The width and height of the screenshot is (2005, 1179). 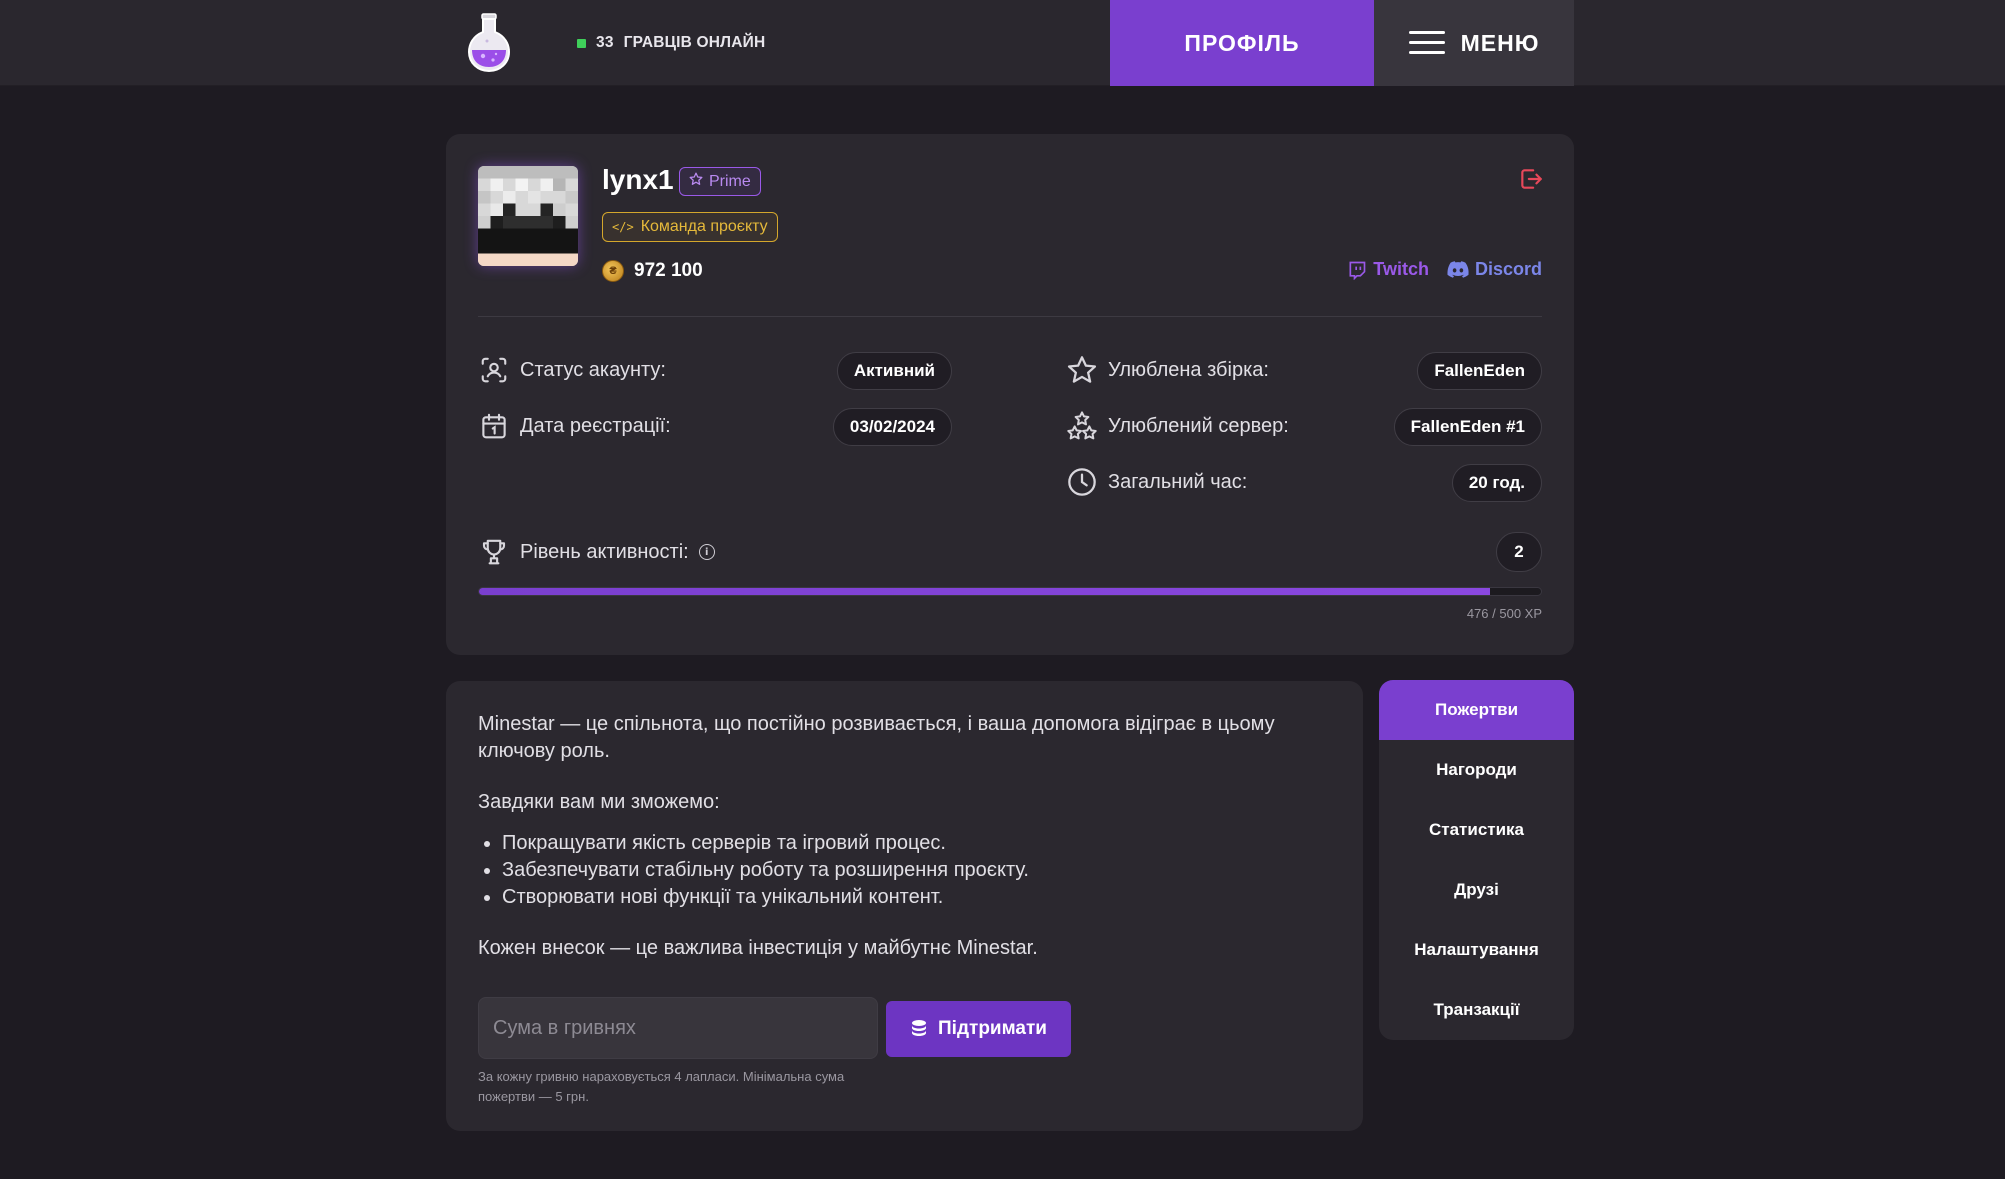 What do you see at coordinates (595, 425) in the screenshot?
I see `stat-label: Дата реєстрації:` at bounding box center [595, 425].